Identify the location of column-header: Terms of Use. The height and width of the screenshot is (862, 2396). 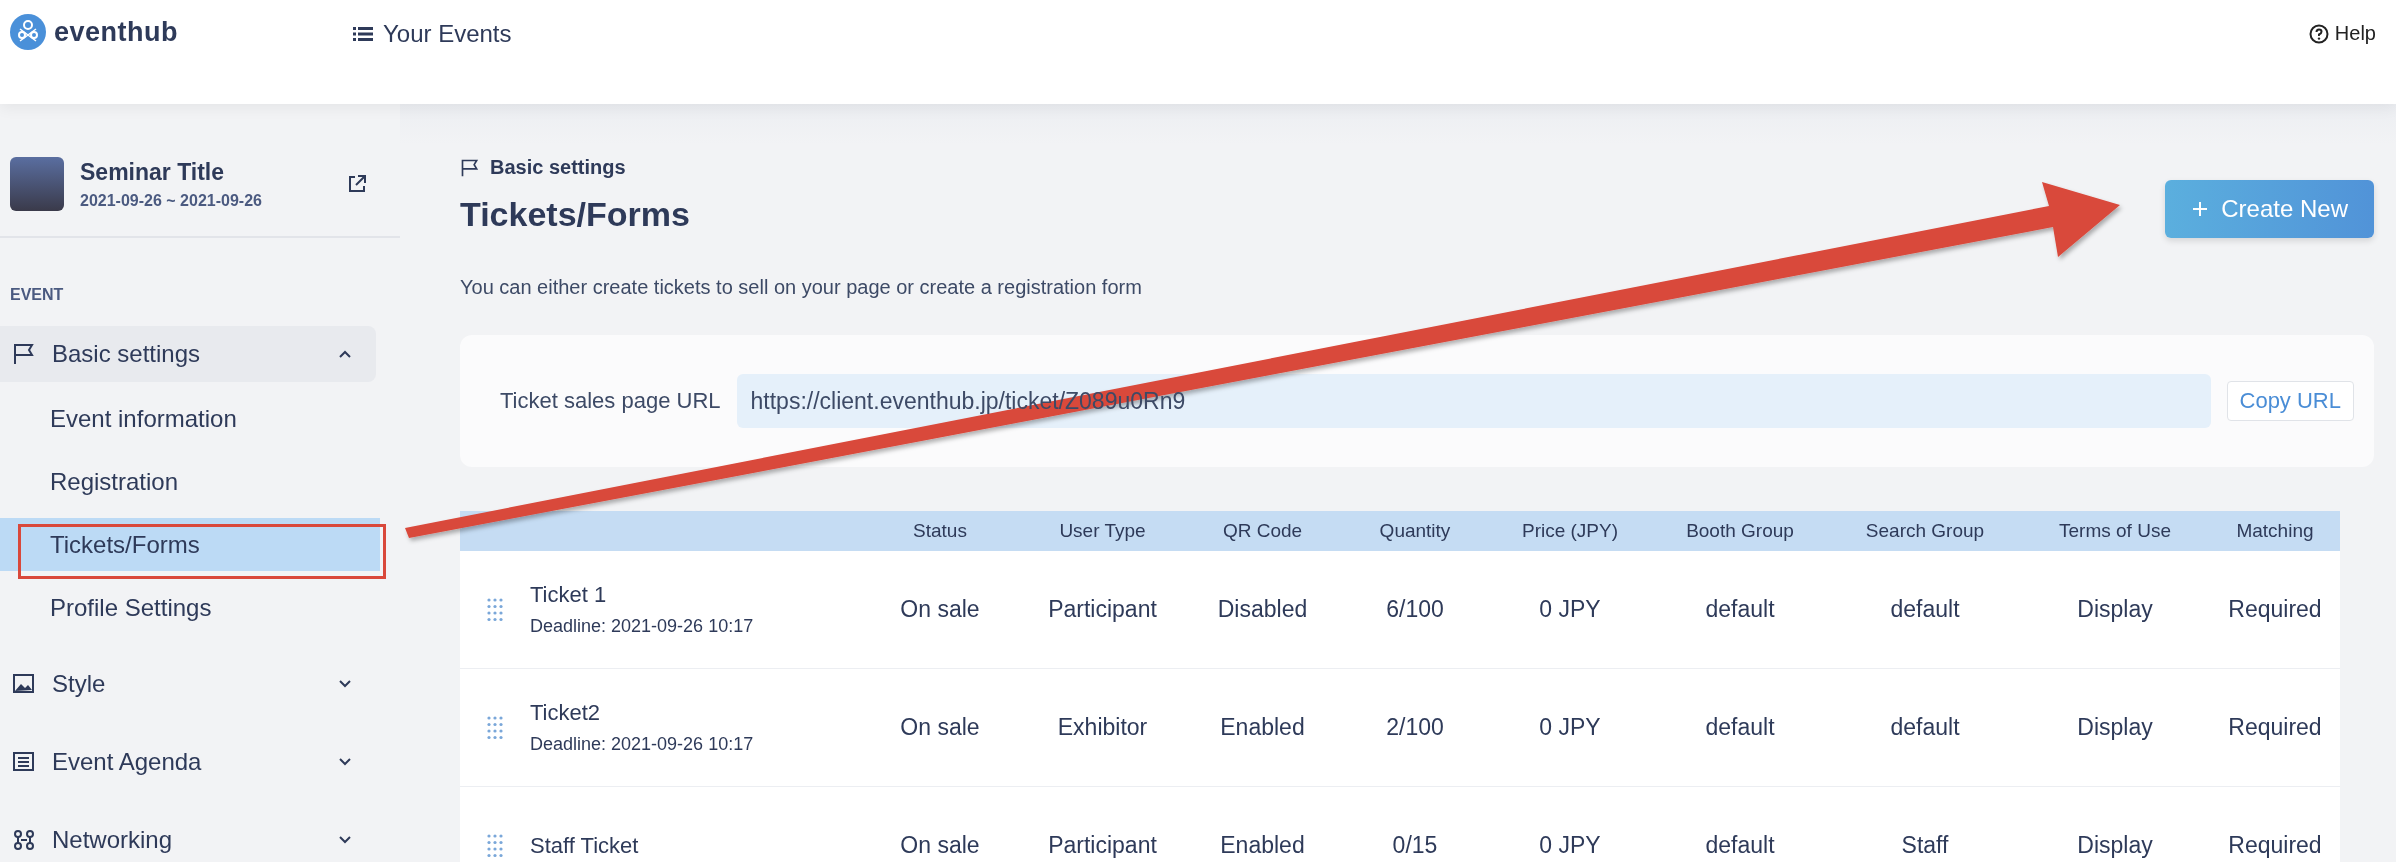
(2115, 531).